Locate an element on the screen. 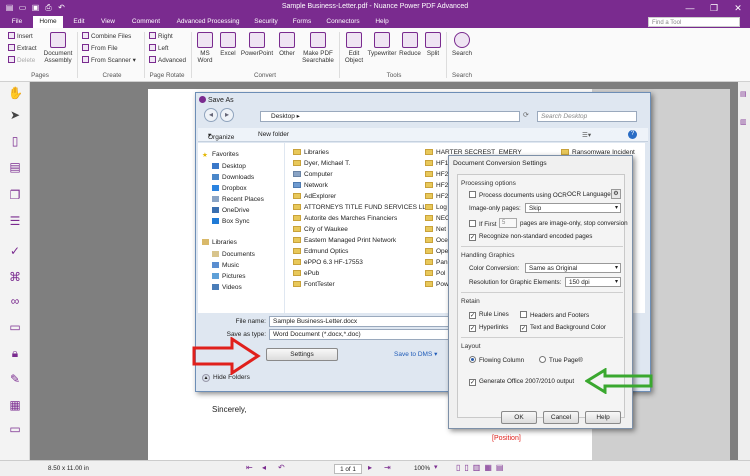 This screenshot has width=750, height=476. list-item: Pol is located at coordinates (435, 273).